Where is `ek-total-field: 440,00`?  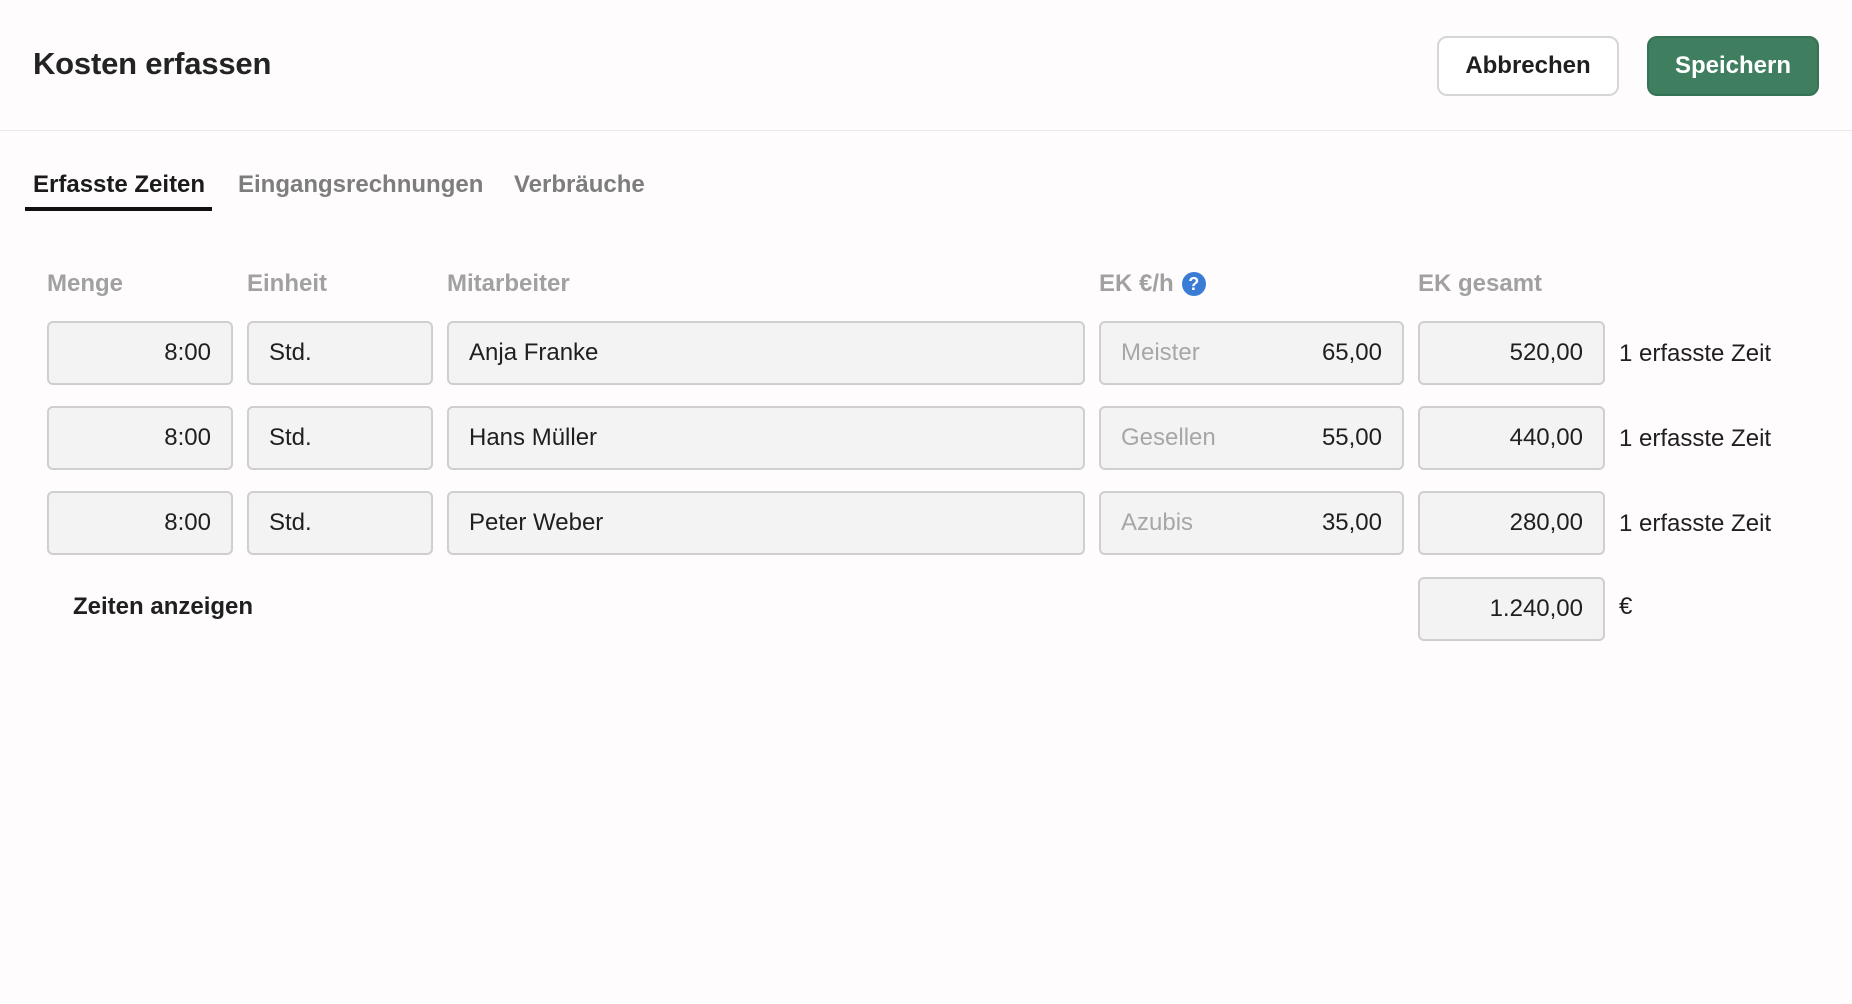
ek-total-field: 440,00 is located at coordinates (1511, 438).